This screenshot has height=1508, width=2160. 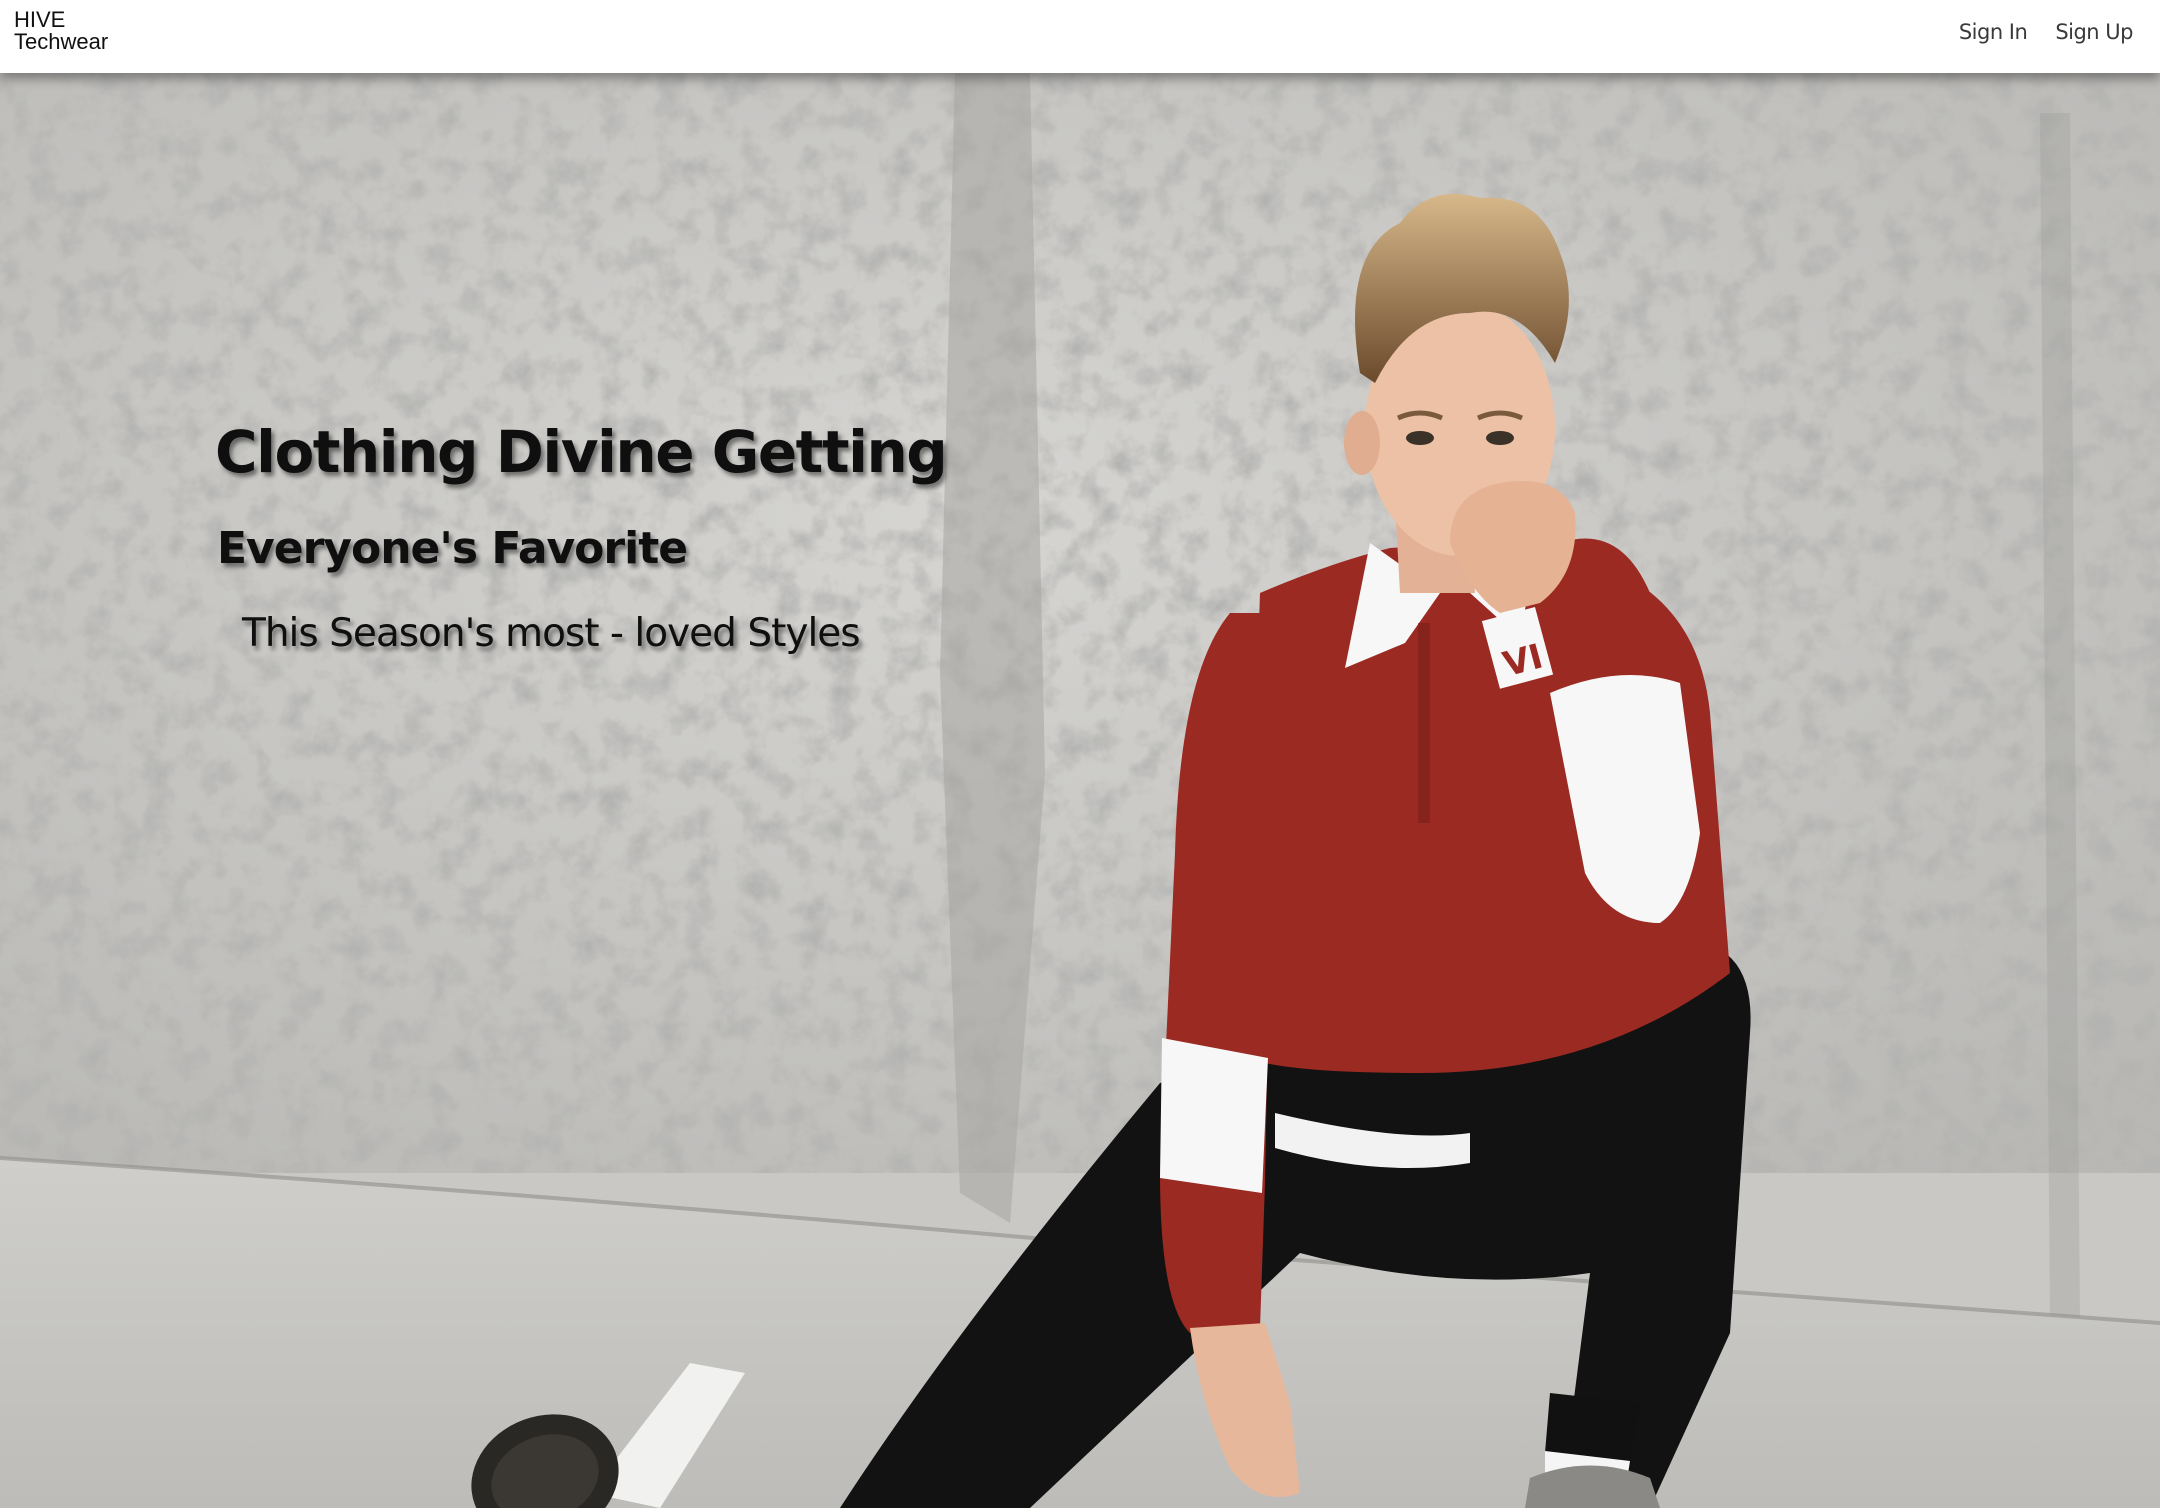 I want to click on hero-subtitle: Everyone's Favorite, so click(x=452, y=548).